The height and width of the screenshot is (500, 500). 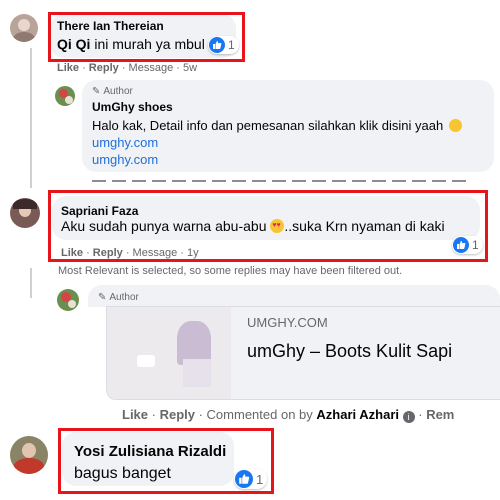 I want to click on comment-actions: Like · Reply · Message · 5w, so click(x=127, y=68).